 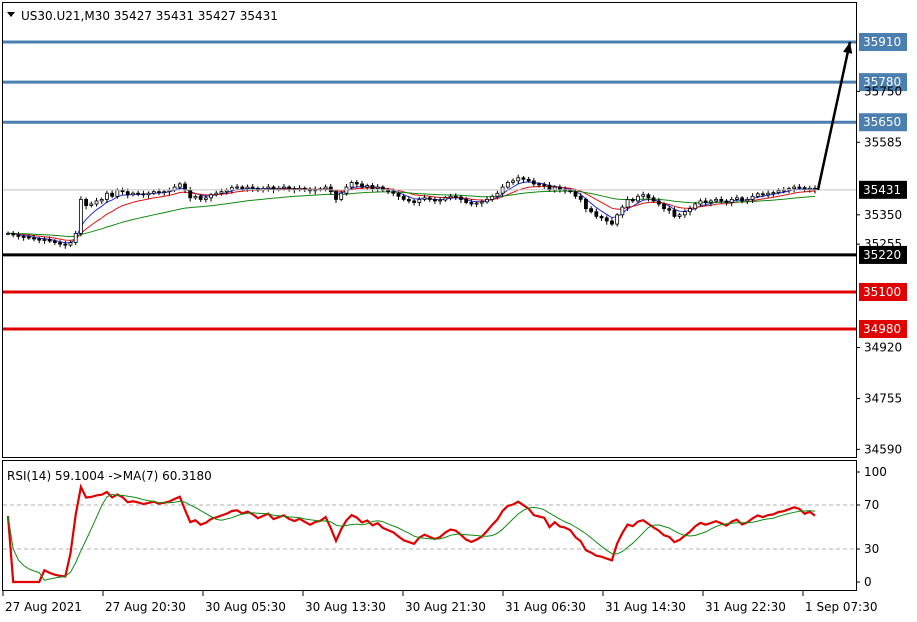 What do you see at coordinates (875, 472) in the screenshot?
I see `rsi-tick-label: 100` at bounding box center [875, 472].